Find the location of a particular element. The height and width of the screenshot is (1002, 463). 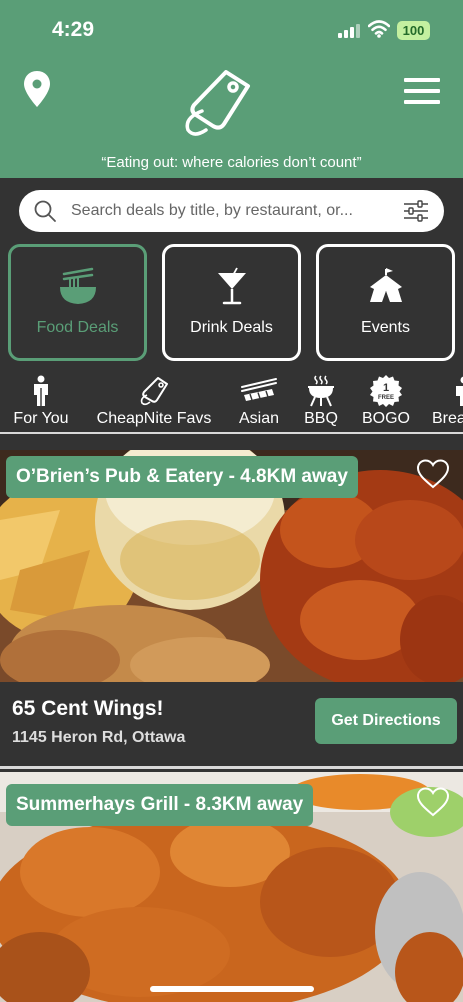

filter-cheapnite-favs: CheapNite Favs is located at coordinates (154, 402).